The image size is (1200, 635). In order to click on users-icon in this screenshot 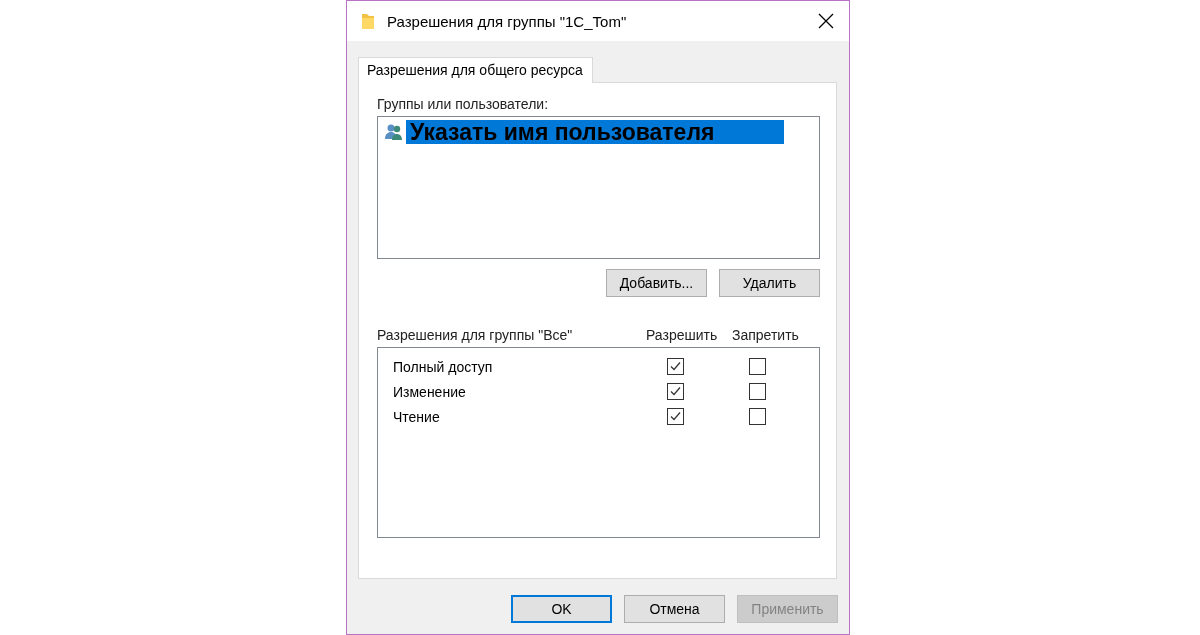, I will do `click(394, 132)`.